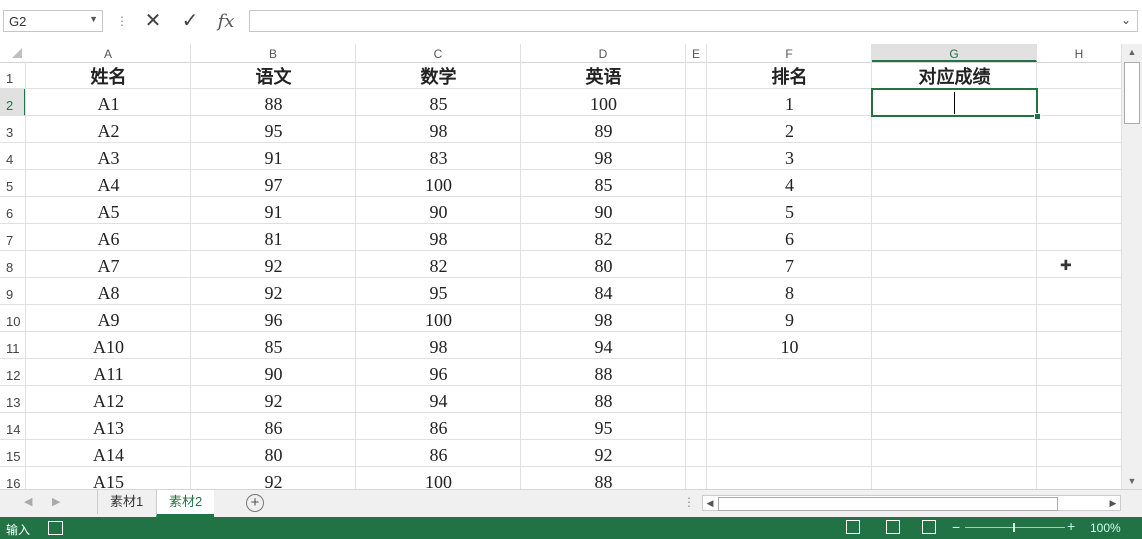  I want to click on header-cell-score: 对应成绩, so click(954, 75).